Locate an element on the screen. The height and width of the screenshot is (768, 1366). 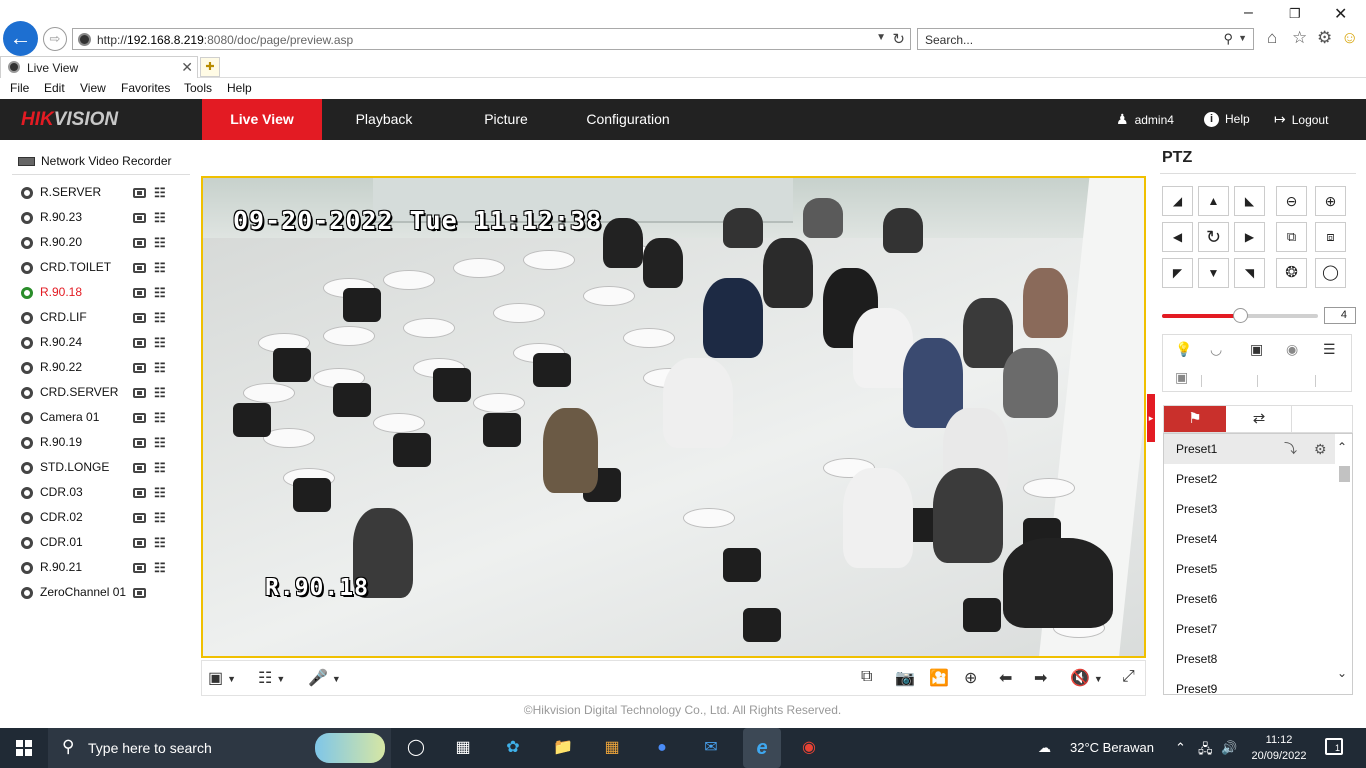
settings-gear-icon: ⚙ is located at coordinates (1324, 38).